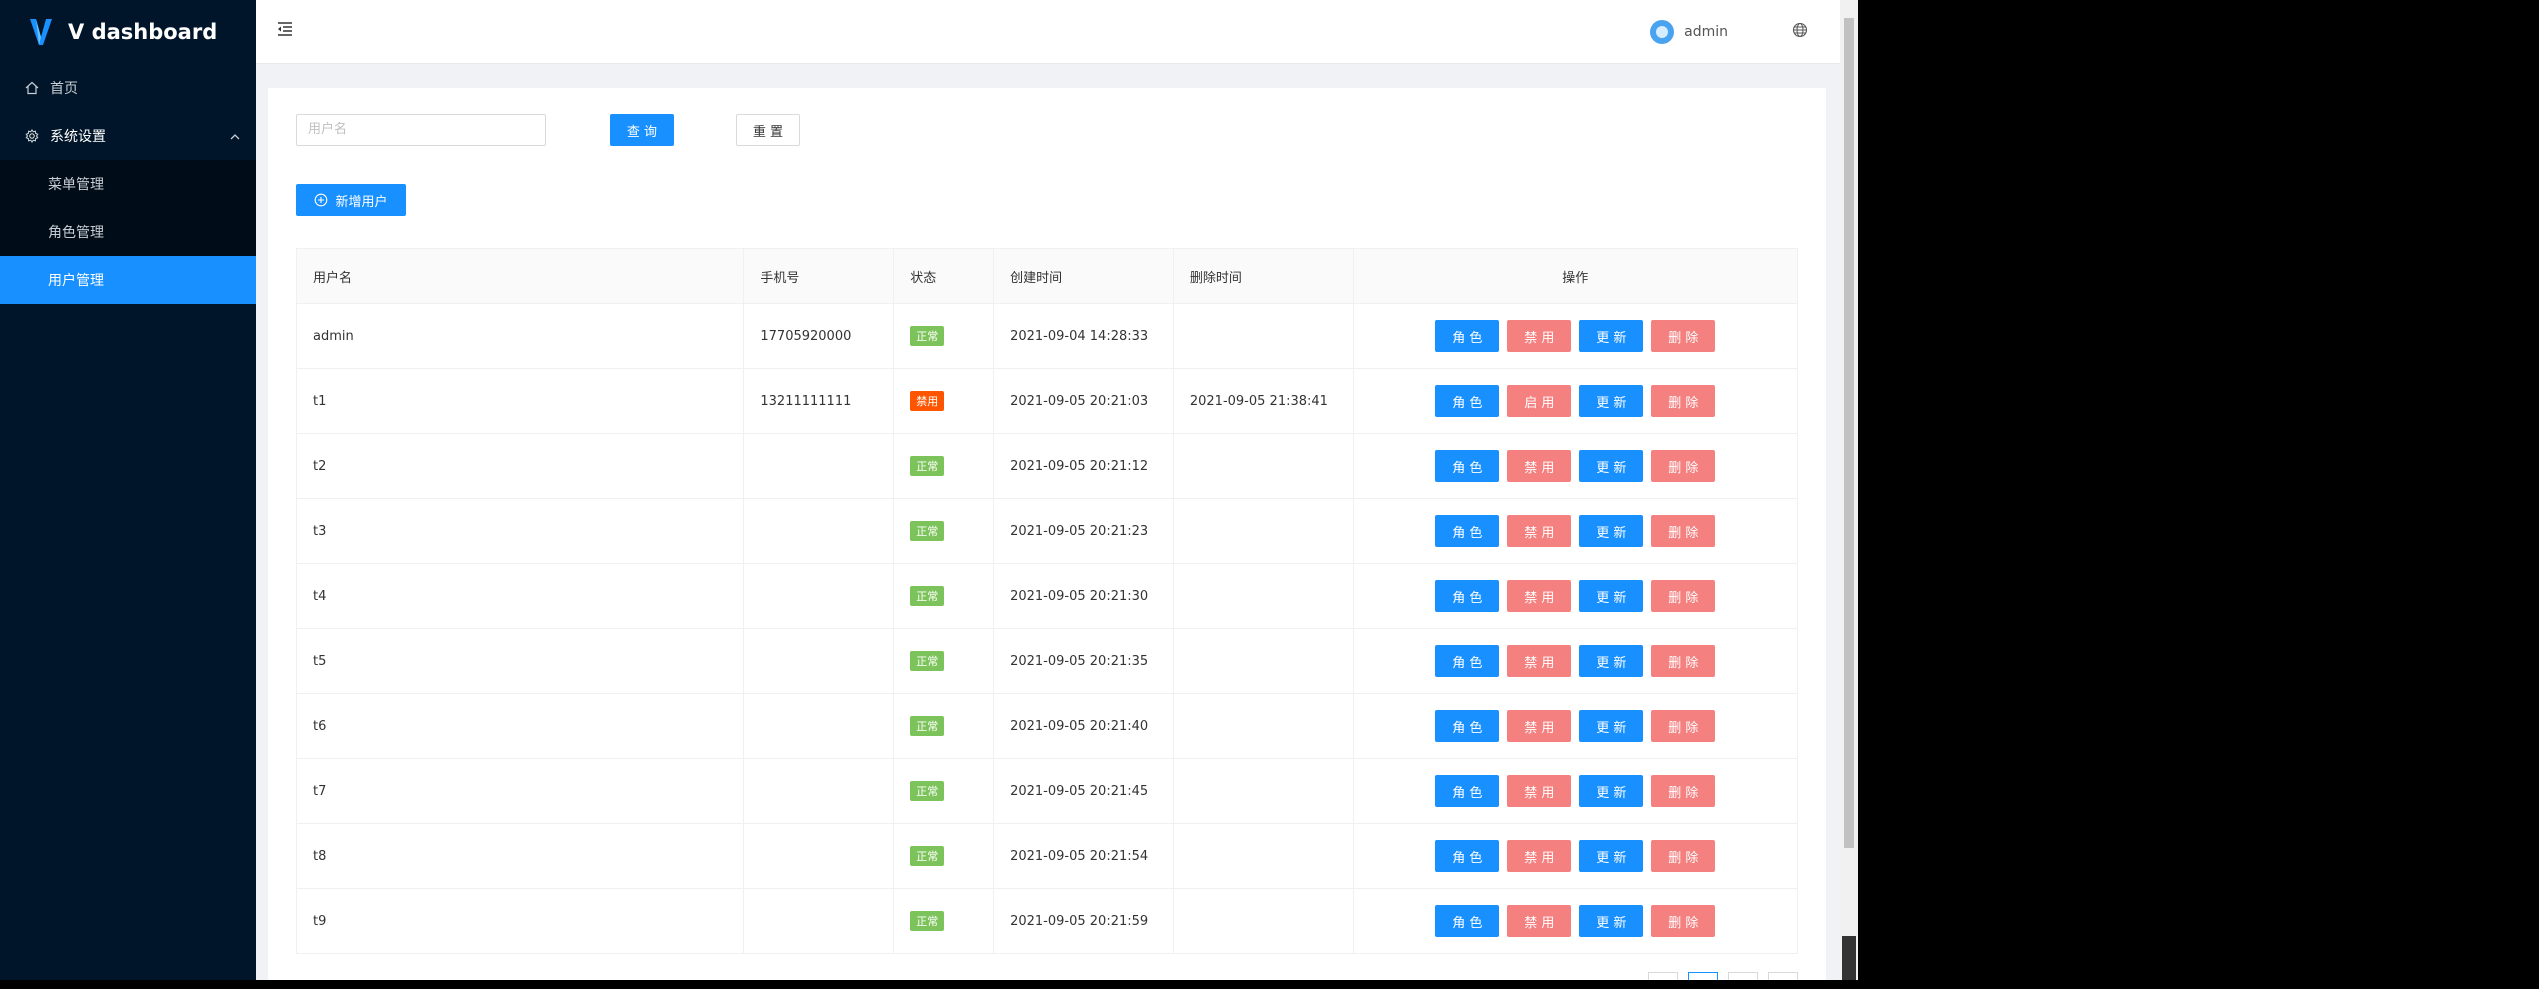 The image size is (2539, 989). Describe the element at coordinates (1689, 32) in the screenshot. I see `user-menu: admin` at that location.